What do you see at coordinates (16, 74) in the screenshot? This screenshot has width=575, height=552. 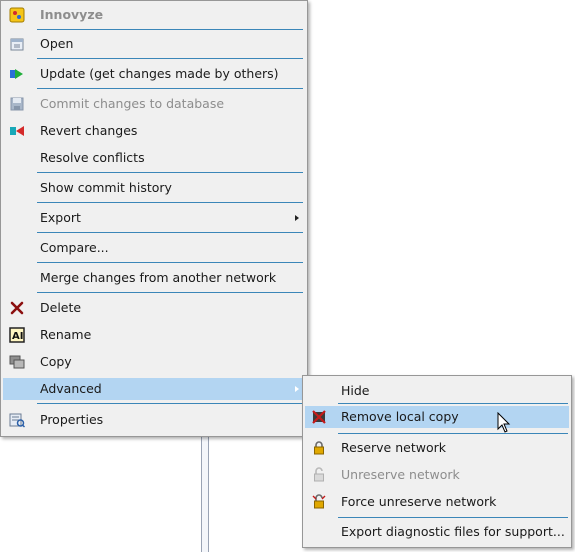 I see `update-arrow-icon` at bounding box center [16, 74].